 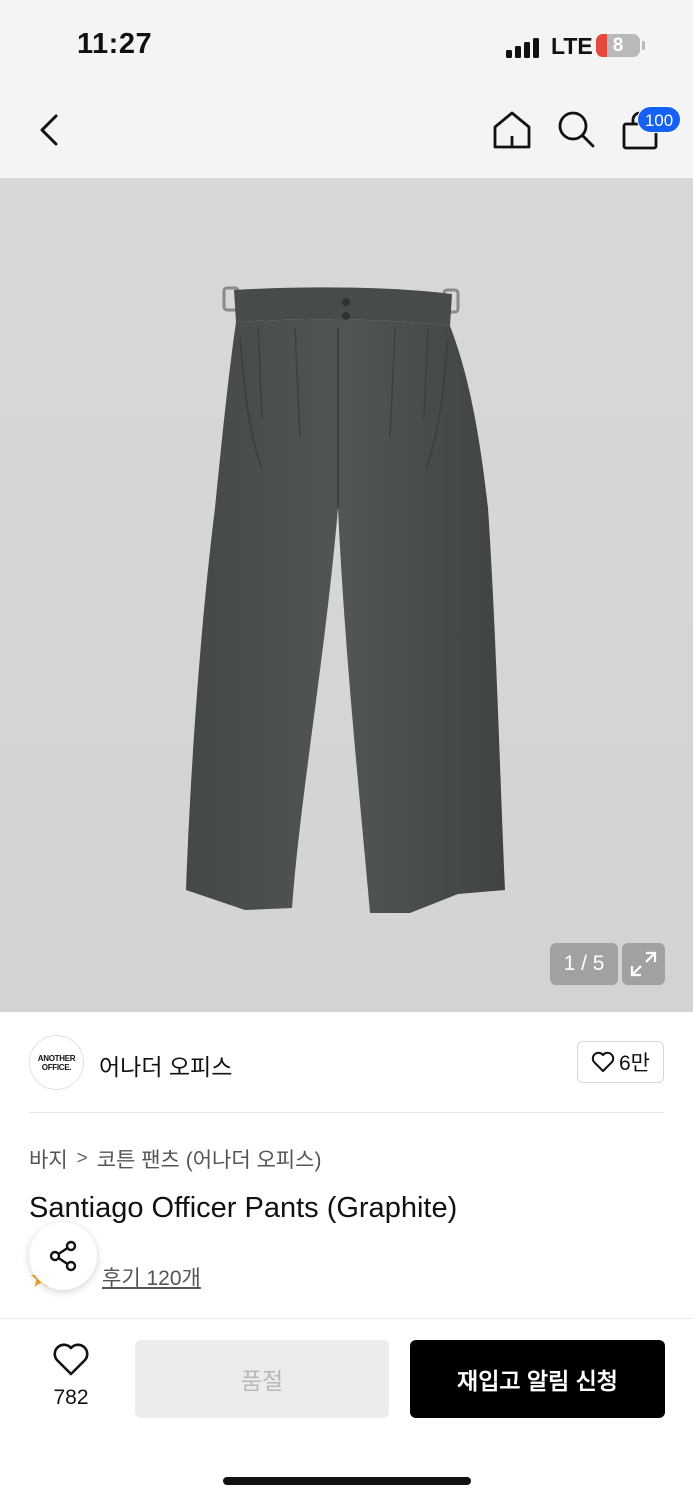 I want to click on breadcrumb: 바지 > 코튼 팬츠 (어나더 오피스), so click(x=175, y=1159).